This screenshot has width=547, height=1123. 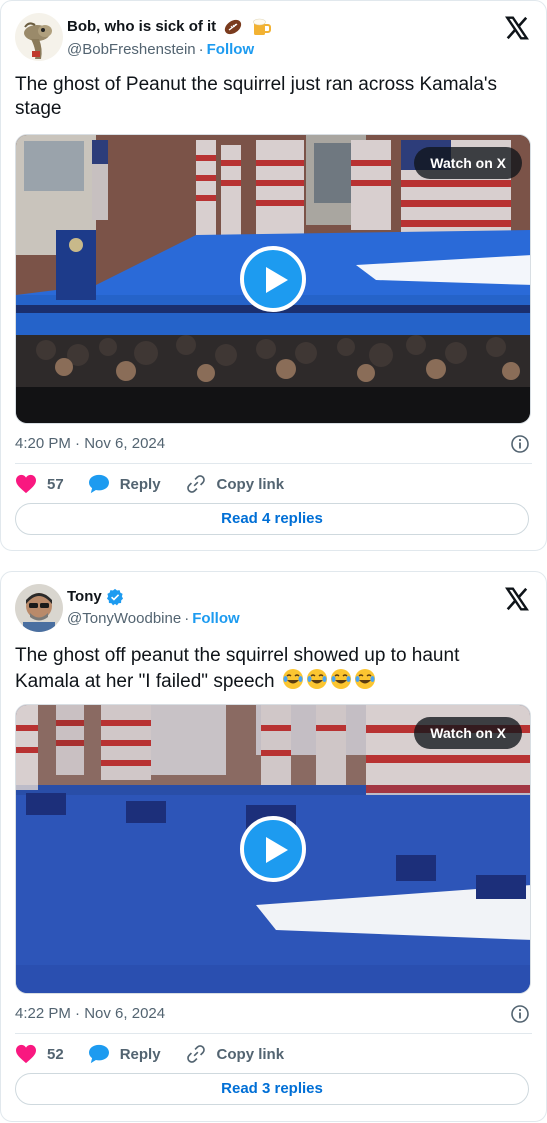 I want to click on beer-mug-icon, so click(x=262, y=26).